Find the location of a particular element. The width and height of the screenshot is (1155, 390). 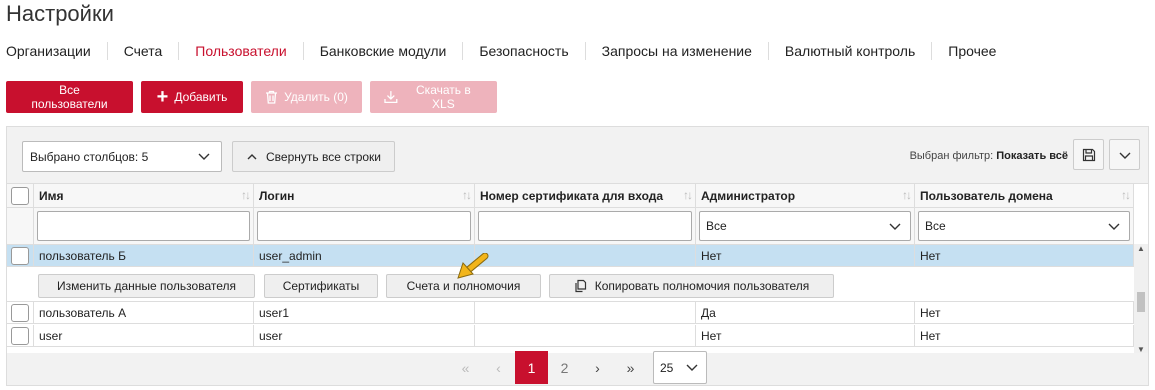

chevron-up-icon is located at coordinates (252, 156).